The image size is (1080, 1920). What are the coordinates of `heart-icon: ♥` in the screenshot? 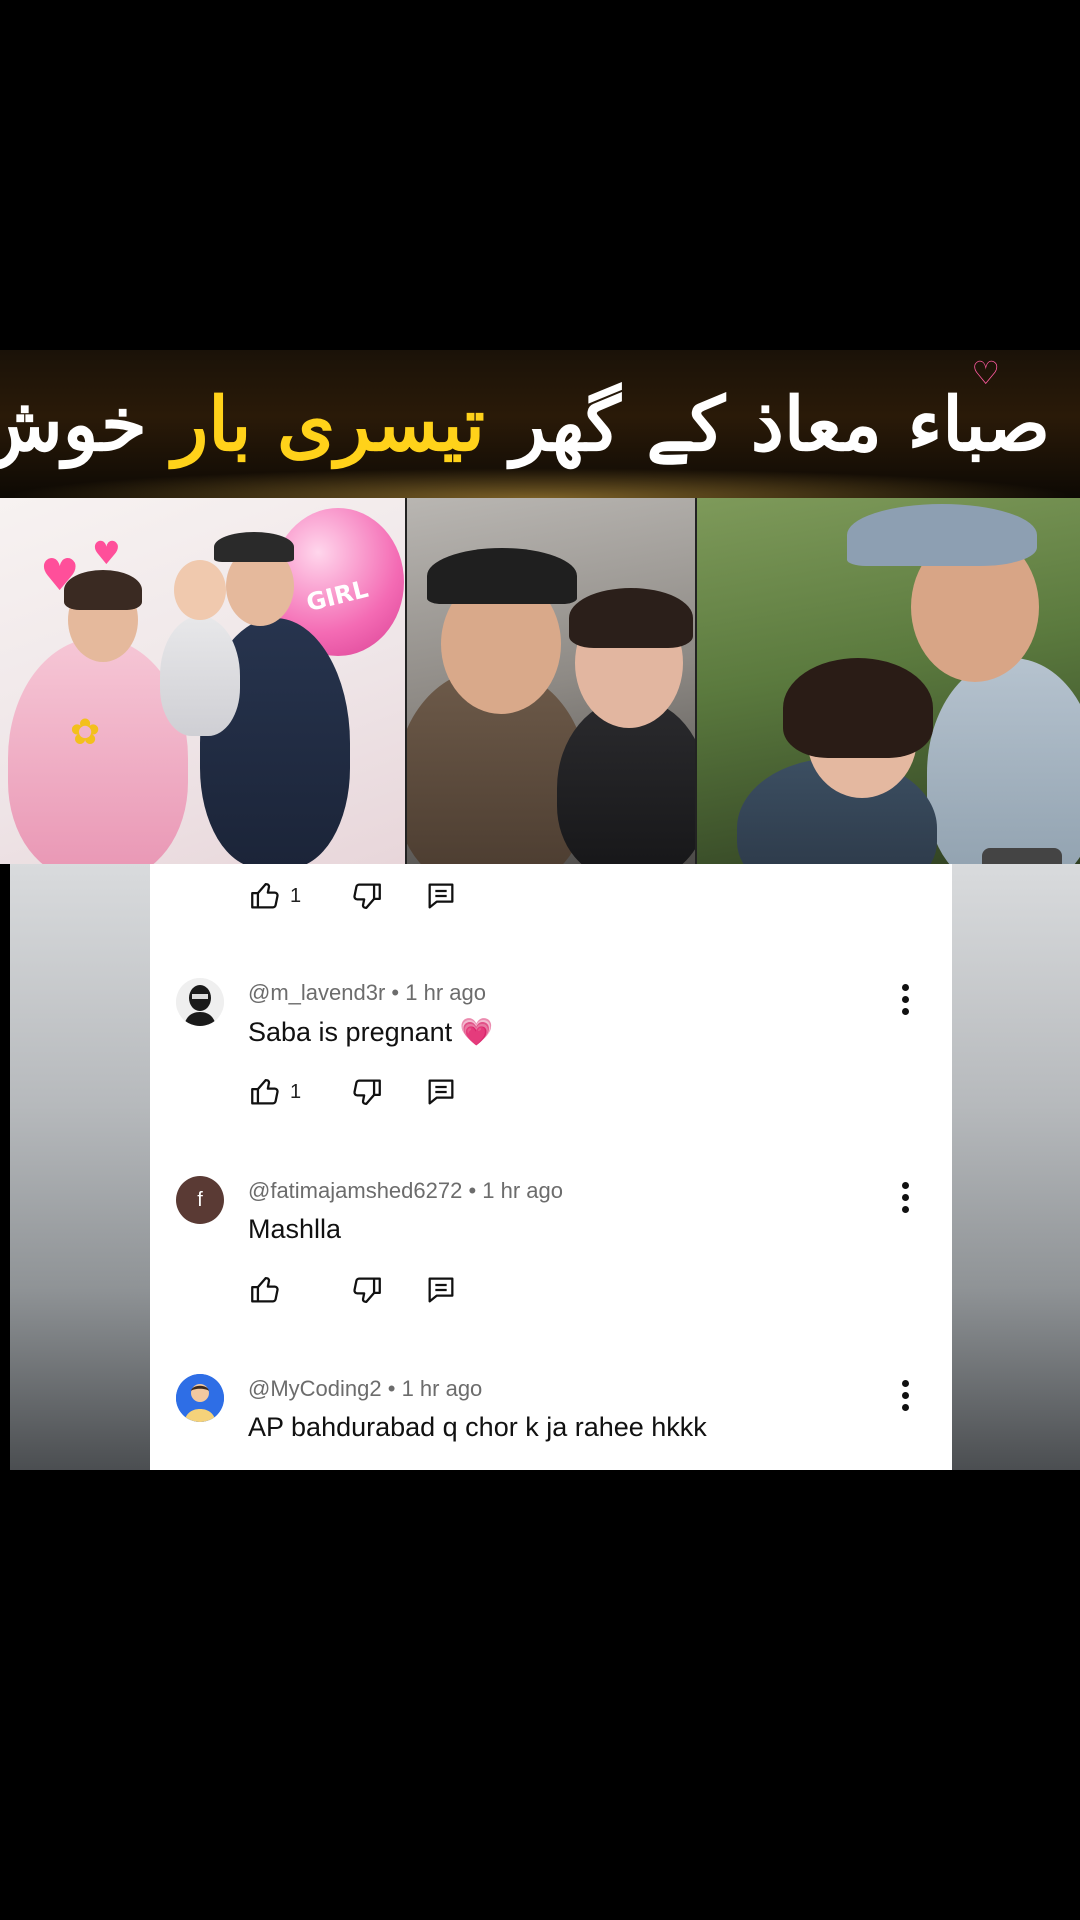 It's located at (106, 553).